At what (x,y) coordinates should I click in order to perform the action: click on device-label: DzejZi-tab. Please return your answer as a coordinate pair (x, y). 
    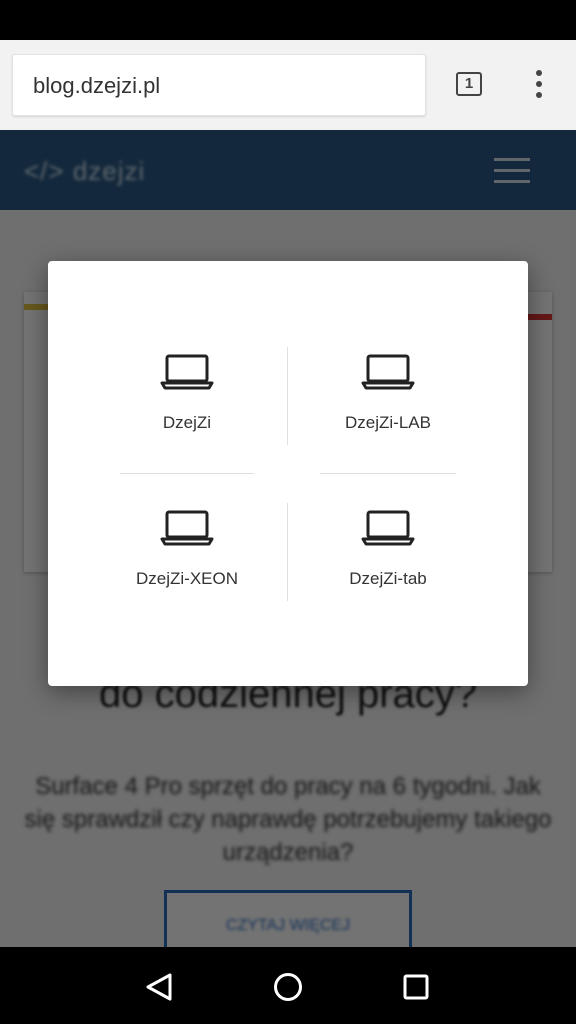
    Looking at the image, I should click on (388, 578).